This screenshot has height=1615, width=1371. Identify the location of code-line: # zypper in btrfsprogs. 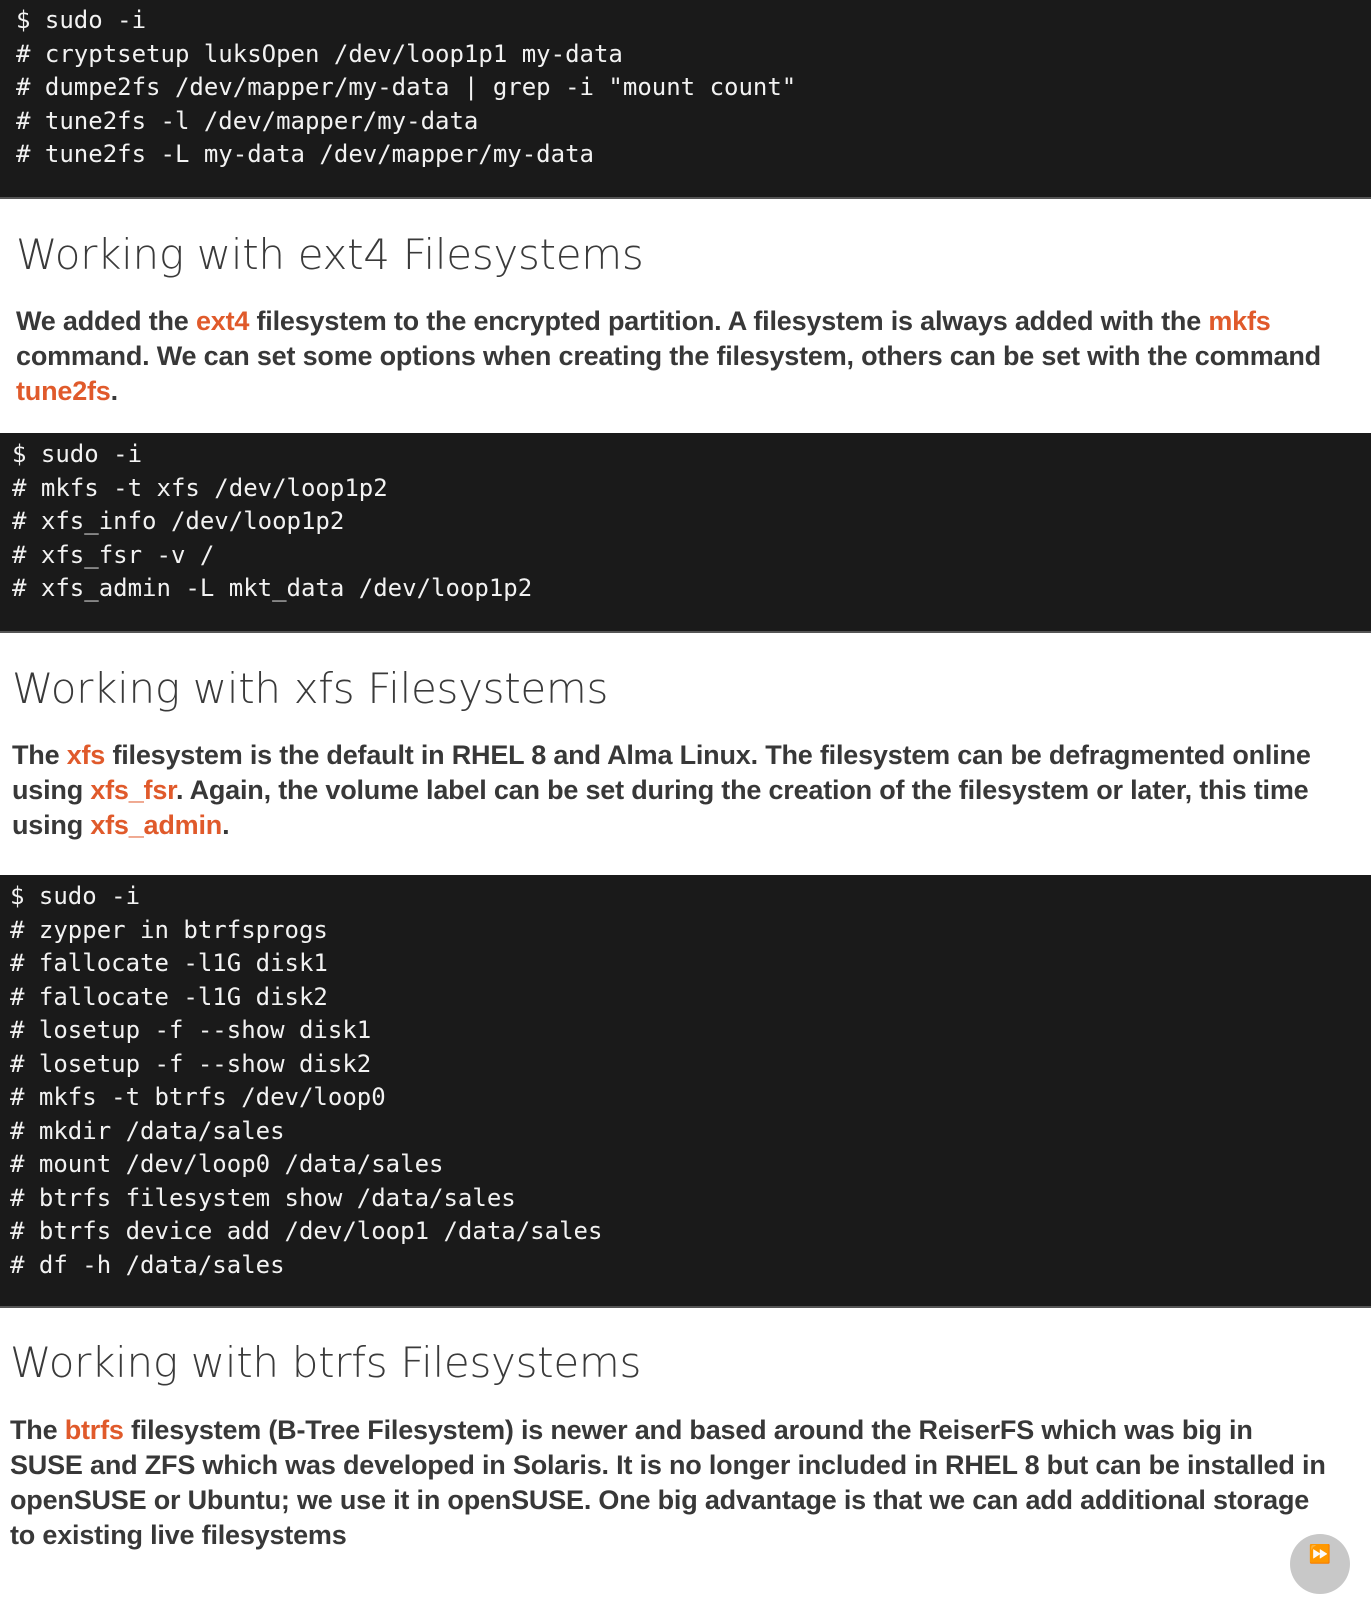
(169, 929).